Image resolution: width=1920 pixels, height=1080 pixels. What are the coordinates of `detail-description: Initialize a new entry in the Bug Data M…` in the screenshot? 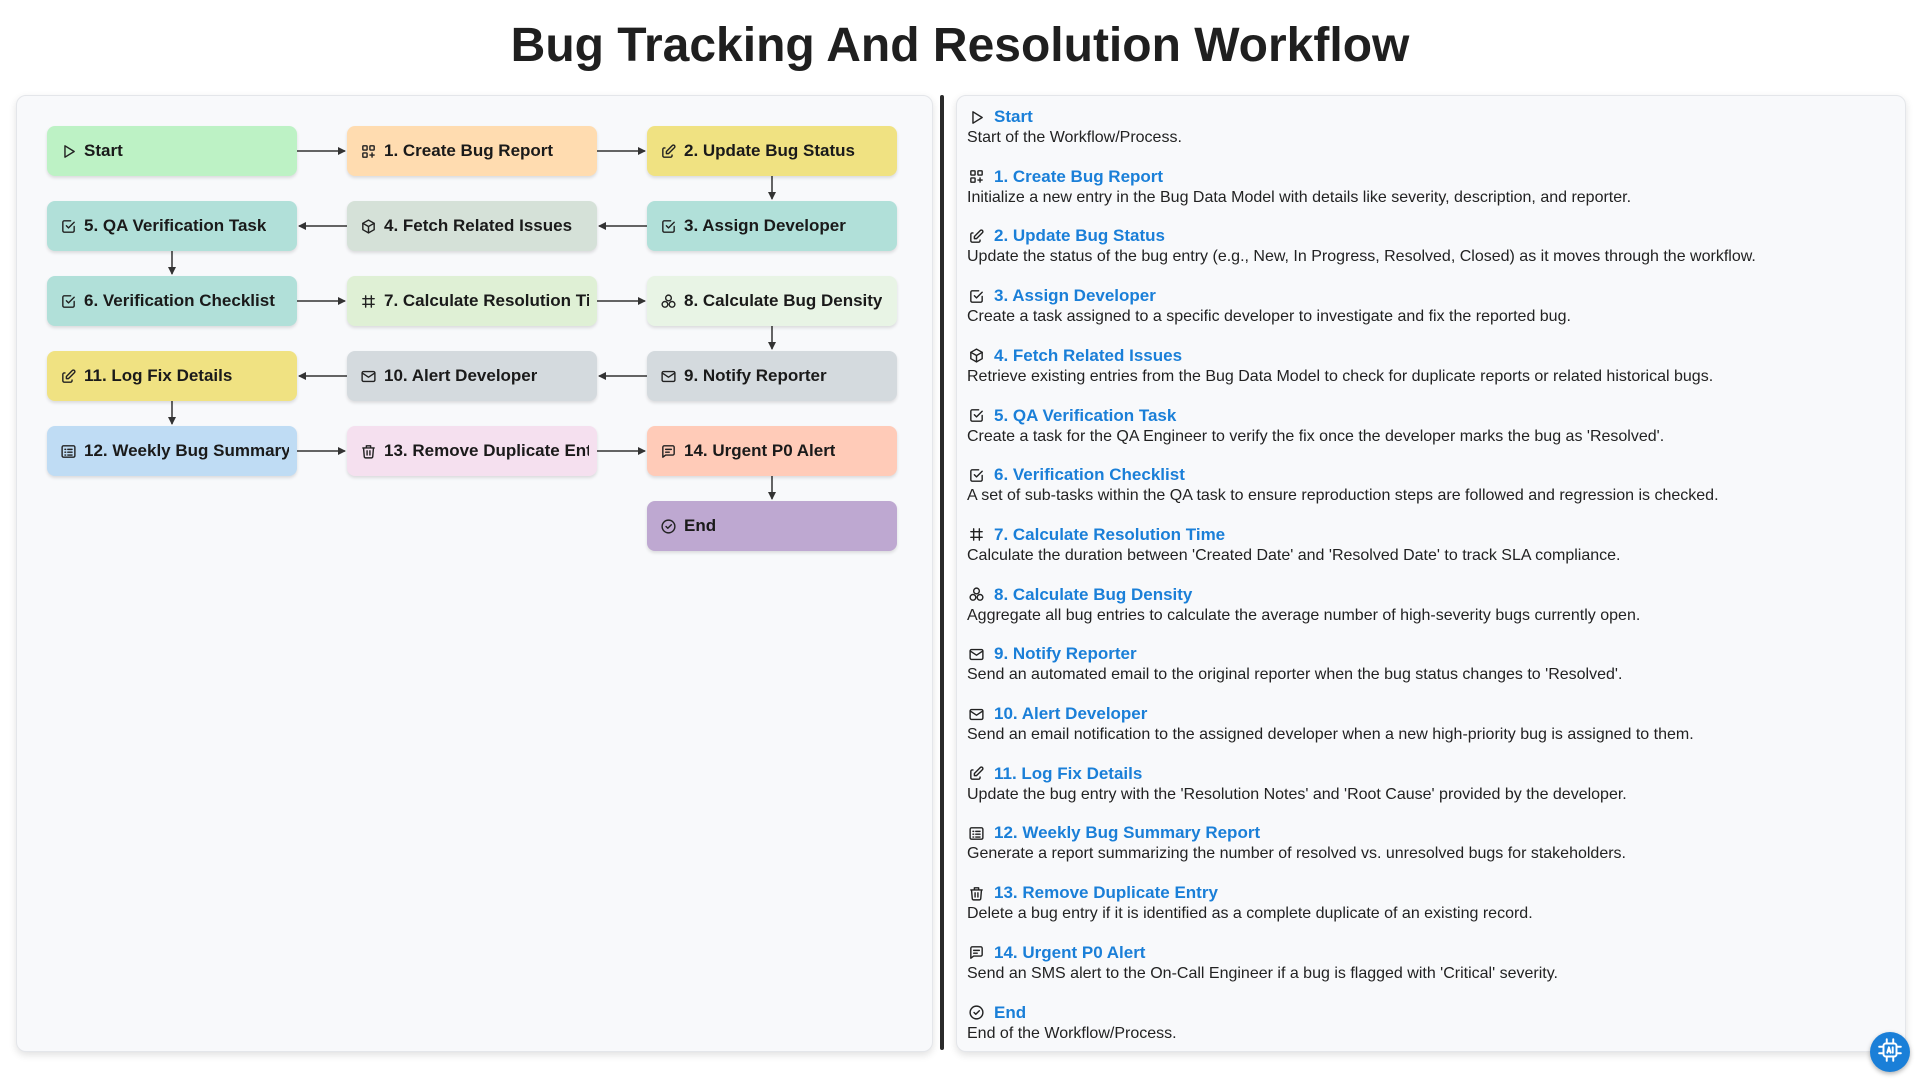 It's located at (1299, 197).